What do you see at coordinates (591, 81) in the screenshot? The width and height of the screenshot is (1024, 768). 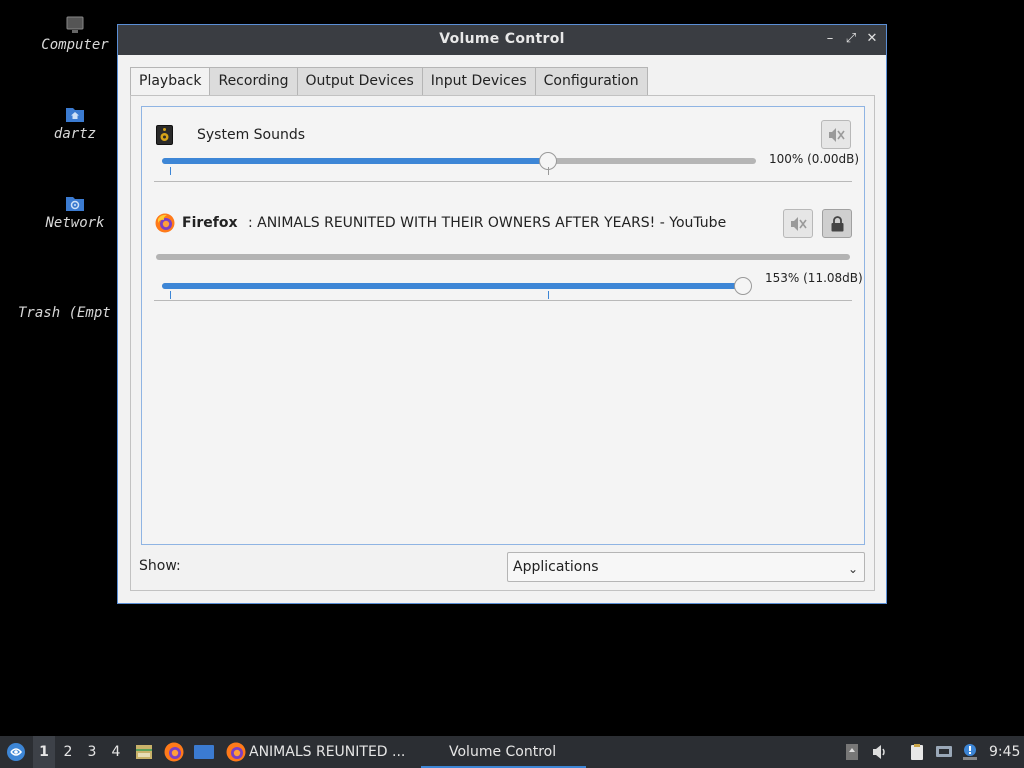 I see `tab-configuration: Configuration` at bounding box center [591, 81].